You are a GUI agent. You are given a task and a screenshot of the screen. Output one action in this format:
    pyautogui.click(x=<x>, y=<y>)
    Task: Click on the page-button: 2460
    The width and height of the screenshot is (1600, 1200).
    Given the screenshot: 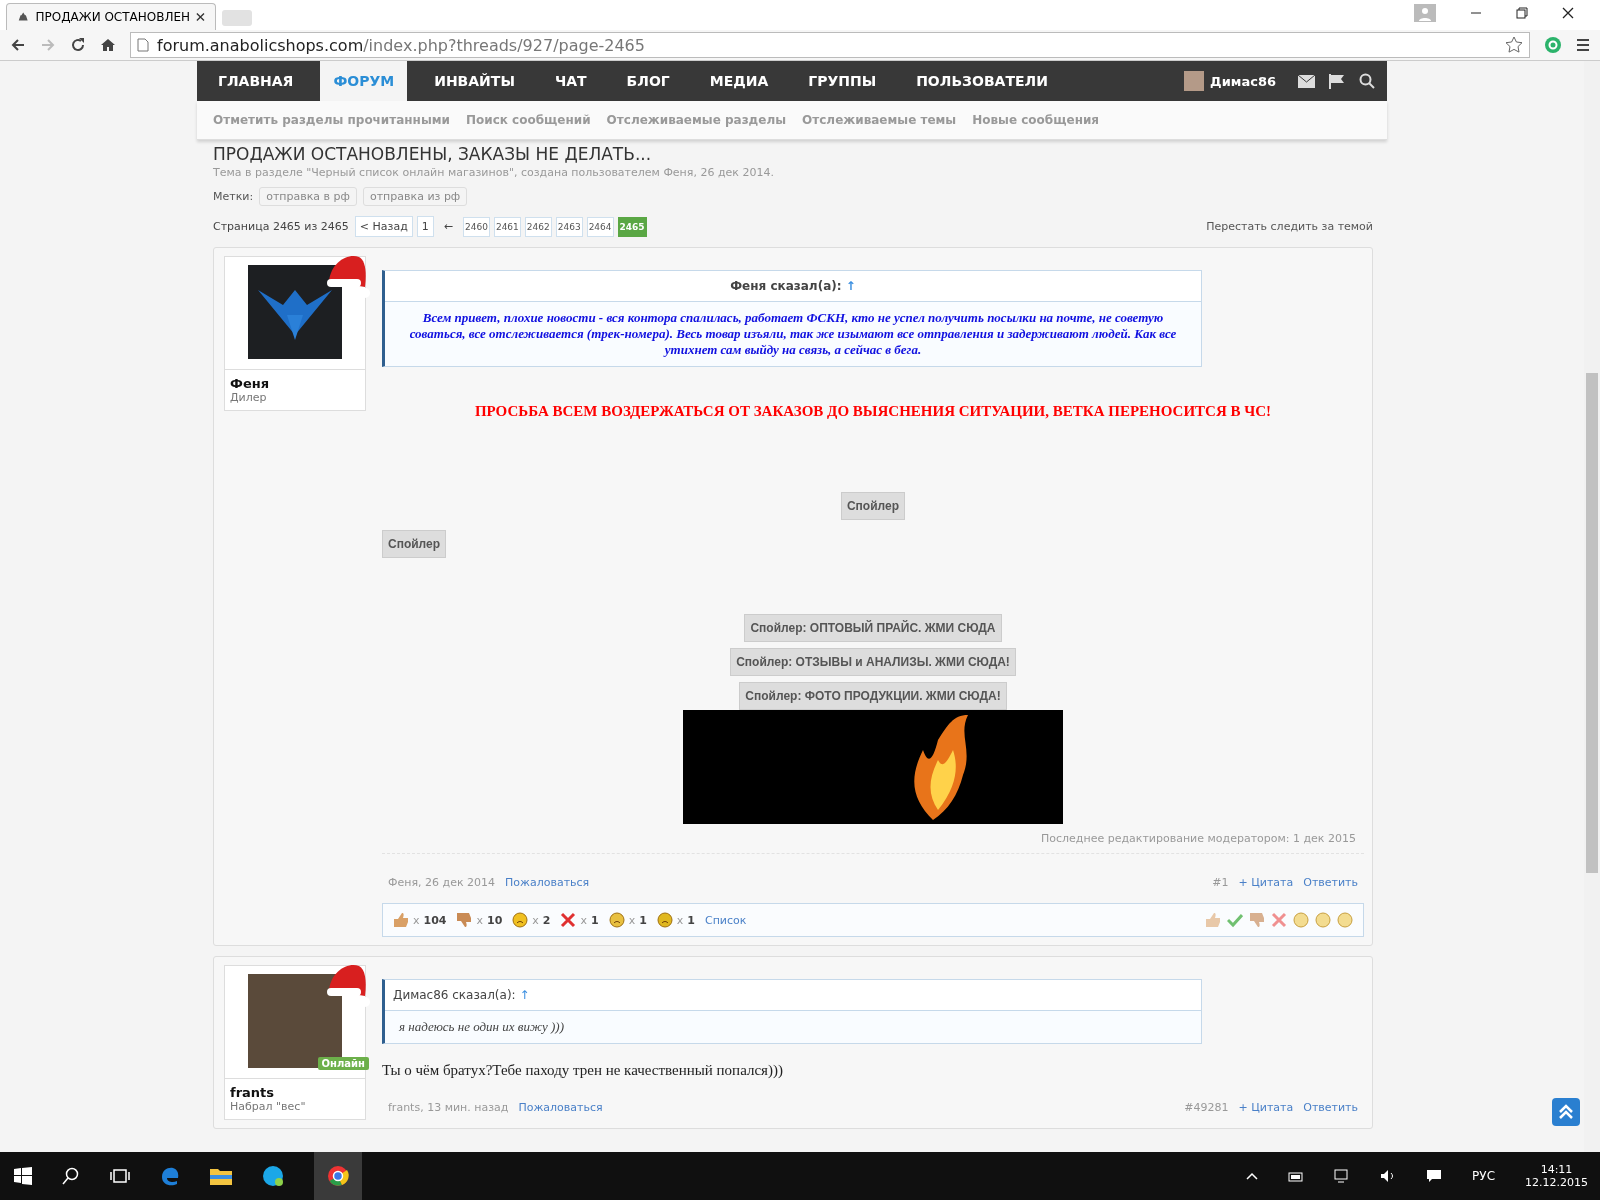 What is the action you would take?
    pyautogui.click(x=476, y=226)
    